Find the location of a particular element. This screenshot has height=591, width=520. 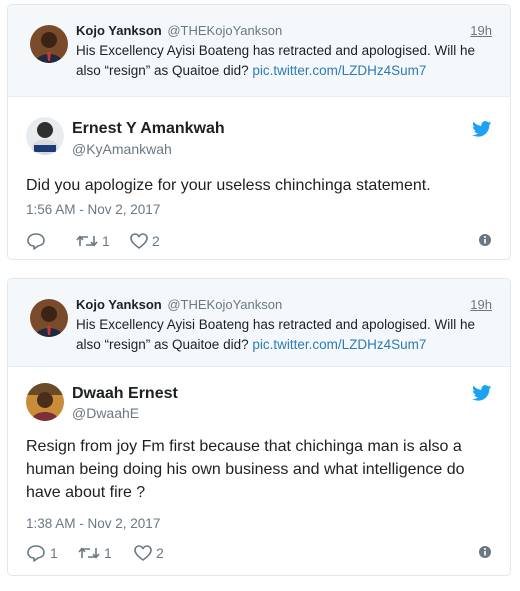

author-handle: @KyAmankwah is located at coordinates (122, 149).